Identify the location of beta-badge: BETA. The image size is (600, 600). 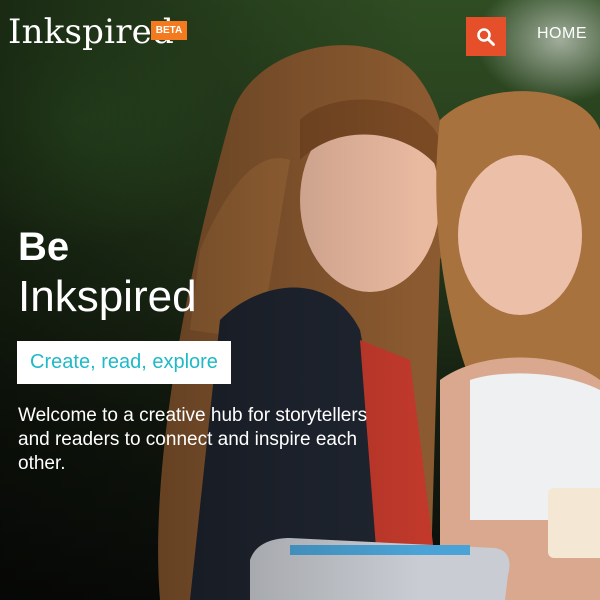
(169, 30).